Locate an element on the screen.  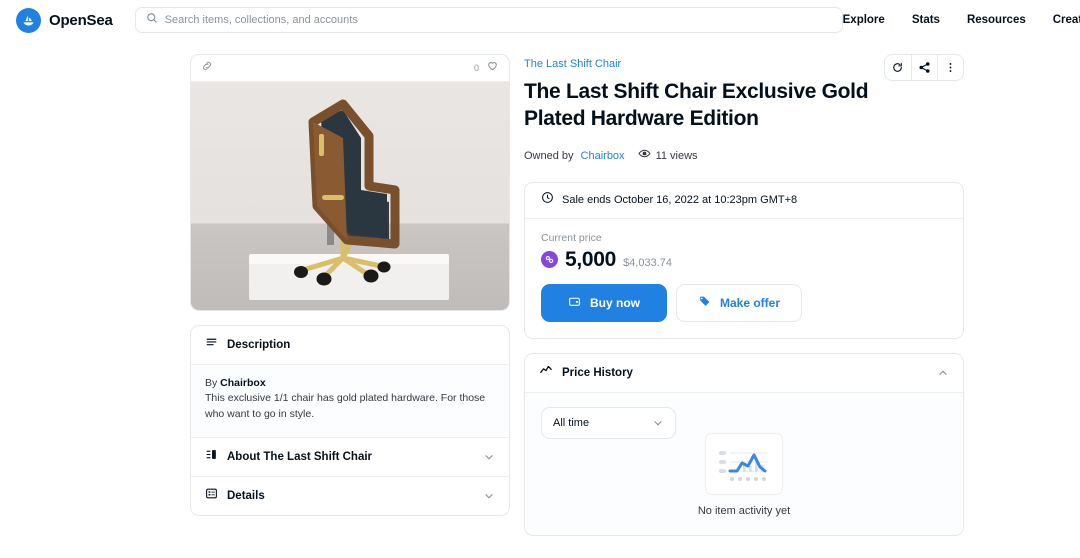
favorite-group: 0 is located at coordinates (486, 68).